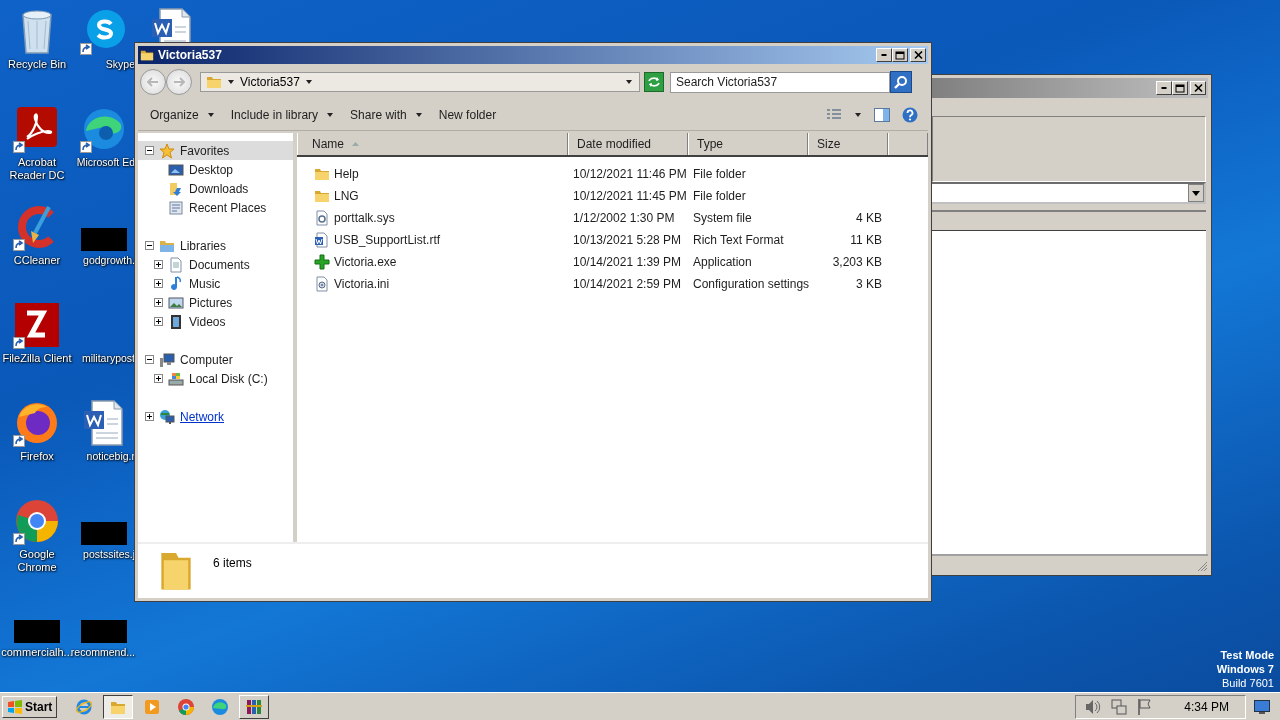  What do you see at coordinates (37, 64) in the screenshot?
I see `icon-label: Recycle Bin` at bounding box center [37, 64].